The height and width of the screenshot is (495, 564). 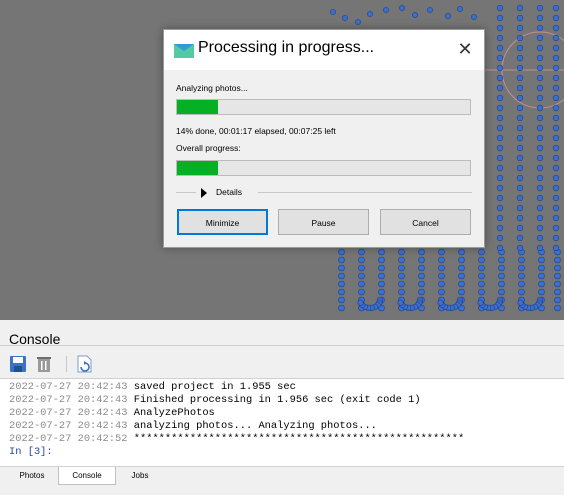 I want to click on execute-icon, so click(x=84, y=364).